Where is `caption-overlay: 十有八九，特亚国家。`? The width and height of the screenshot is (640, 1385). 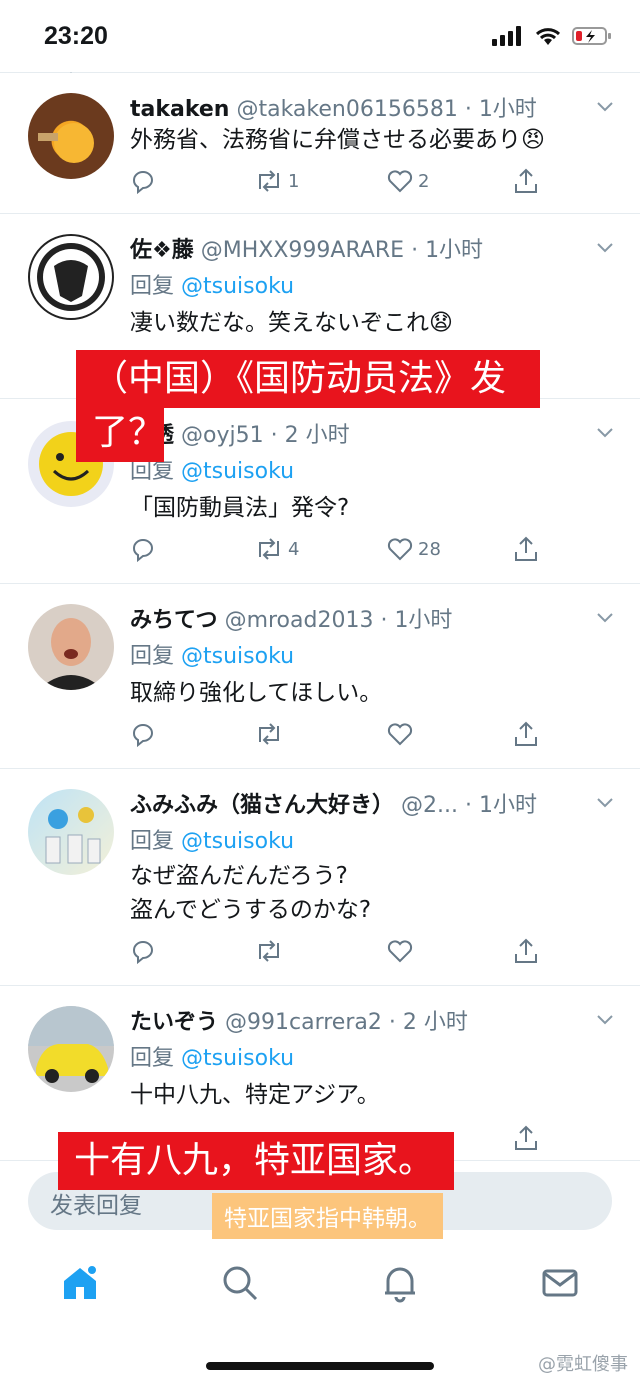 caption-overlay: 十有八九，特亚国家。 is located at coordinates (256, 1161).